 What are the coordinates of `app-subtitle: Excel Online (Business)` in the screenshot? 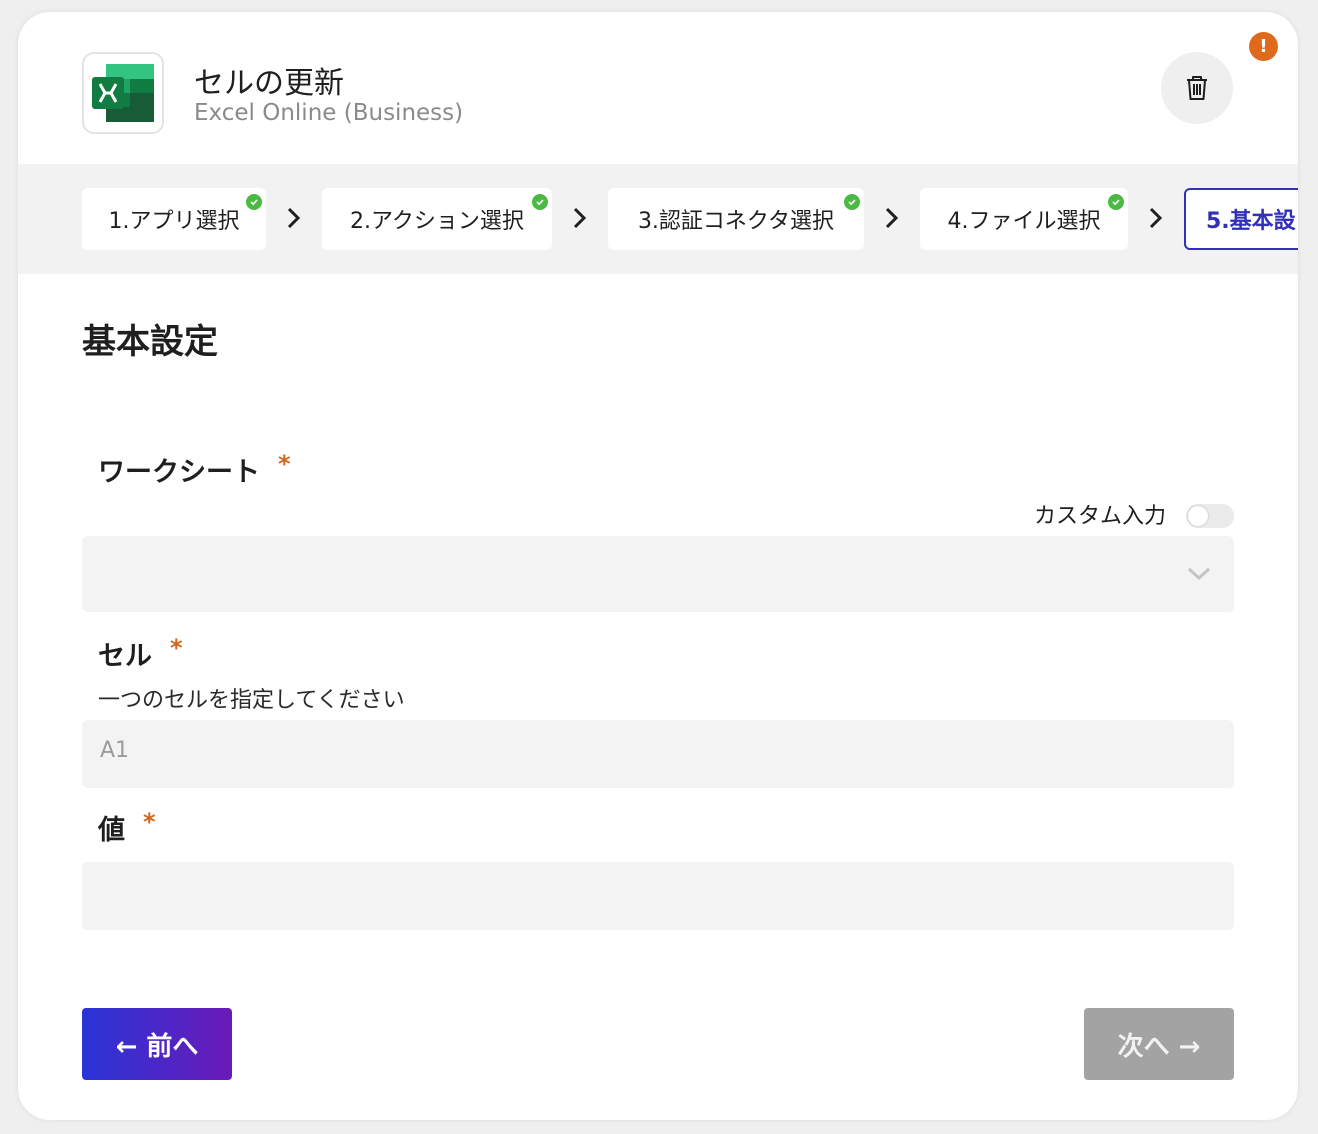 It's located at (329, 113).